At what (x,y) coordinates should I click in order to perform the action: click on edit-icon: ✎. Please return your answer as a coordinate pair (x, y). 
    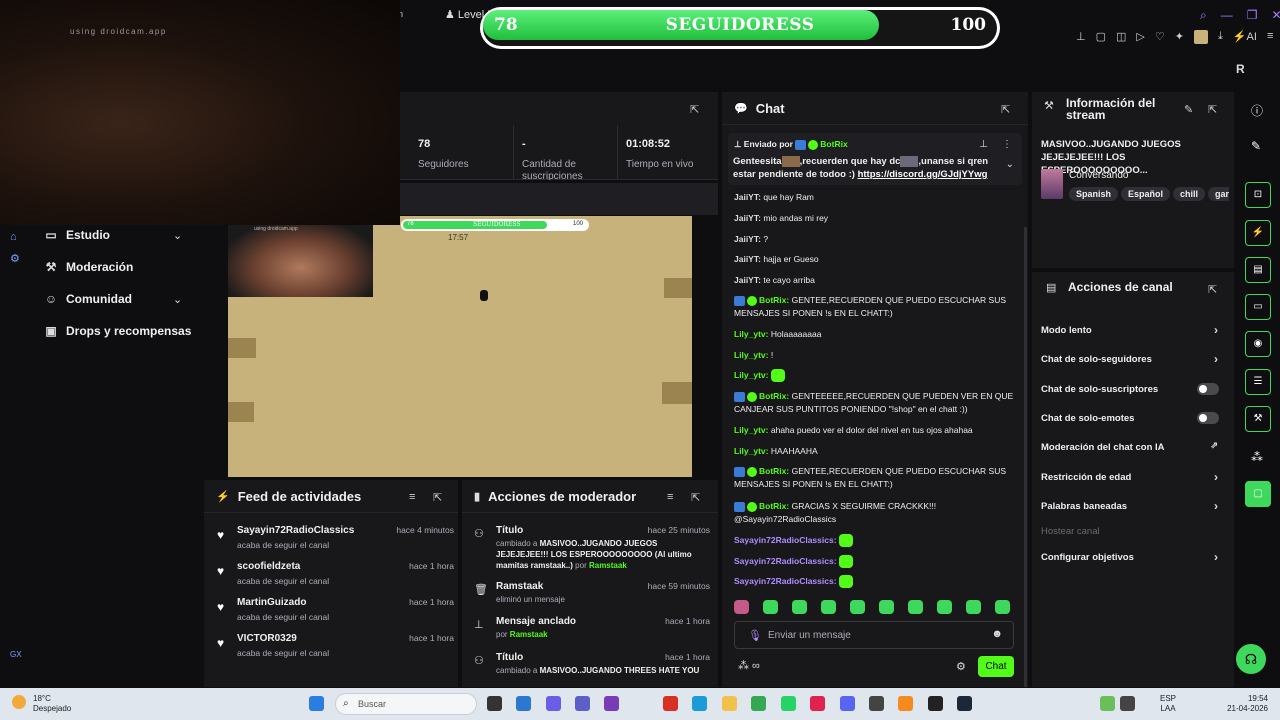
    Looking at the image, I should click on (1188, 109).